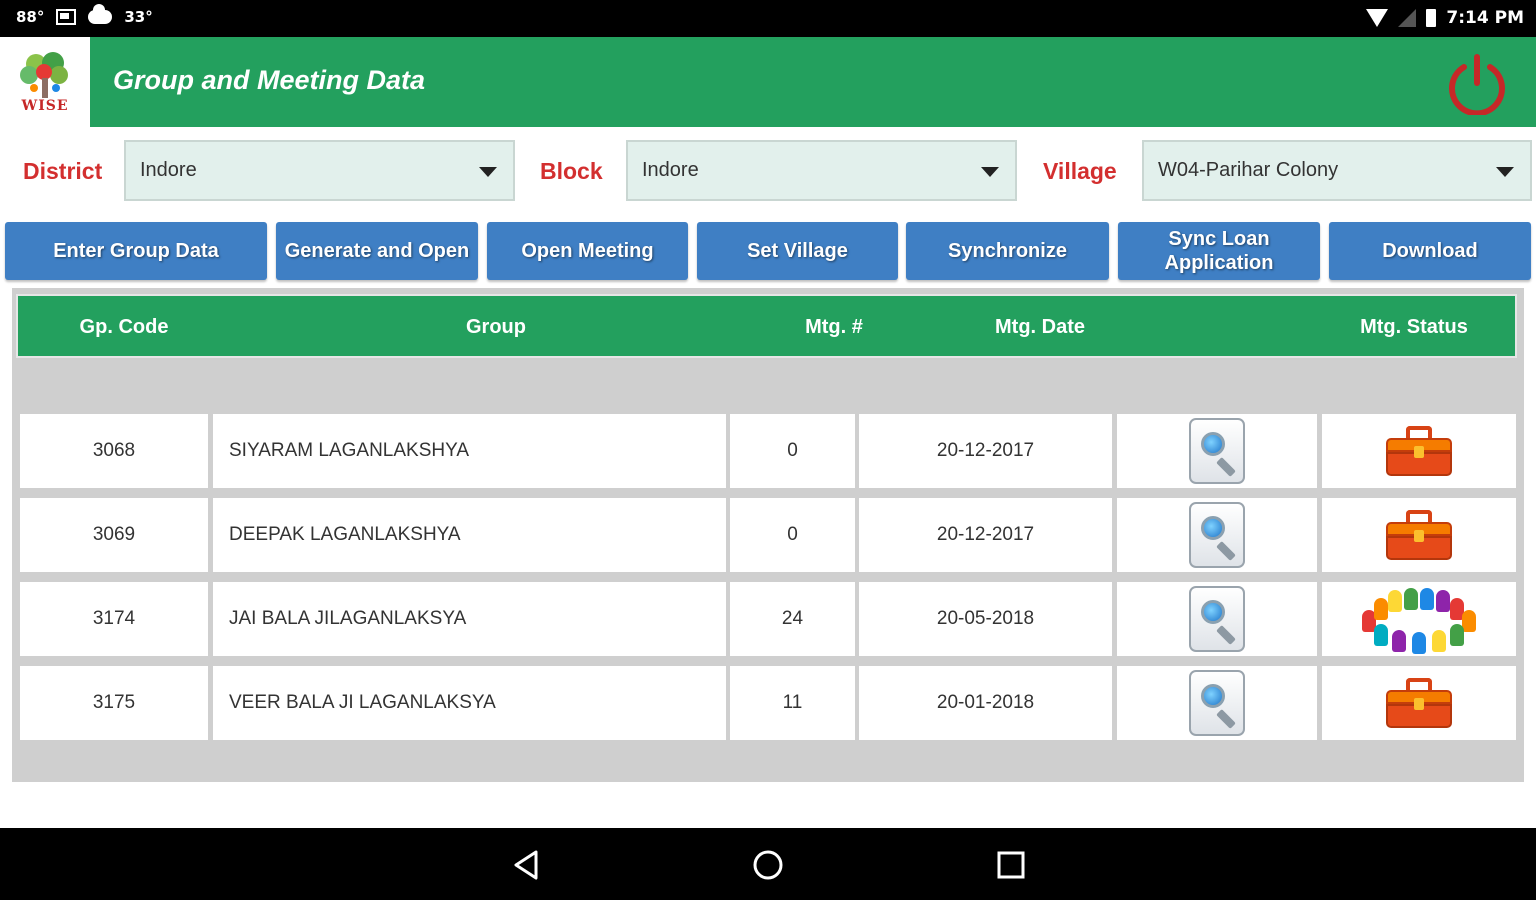 This screenshot has height=900, width=1536. I want to click on header-mtg-date: Mtg. Date, so click(1040, 327).